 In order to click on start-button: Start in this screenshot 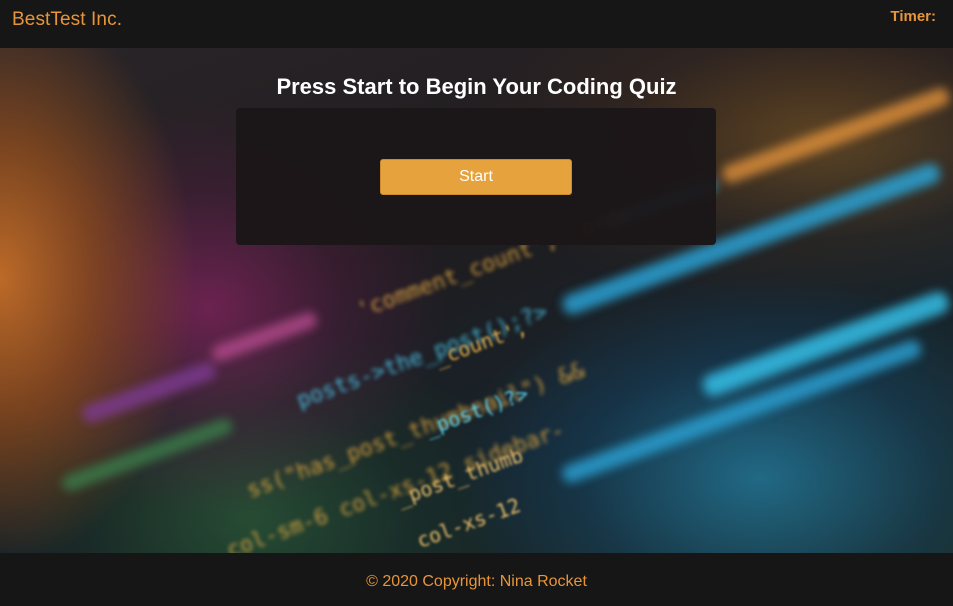, I will do `click(476, 177)`.